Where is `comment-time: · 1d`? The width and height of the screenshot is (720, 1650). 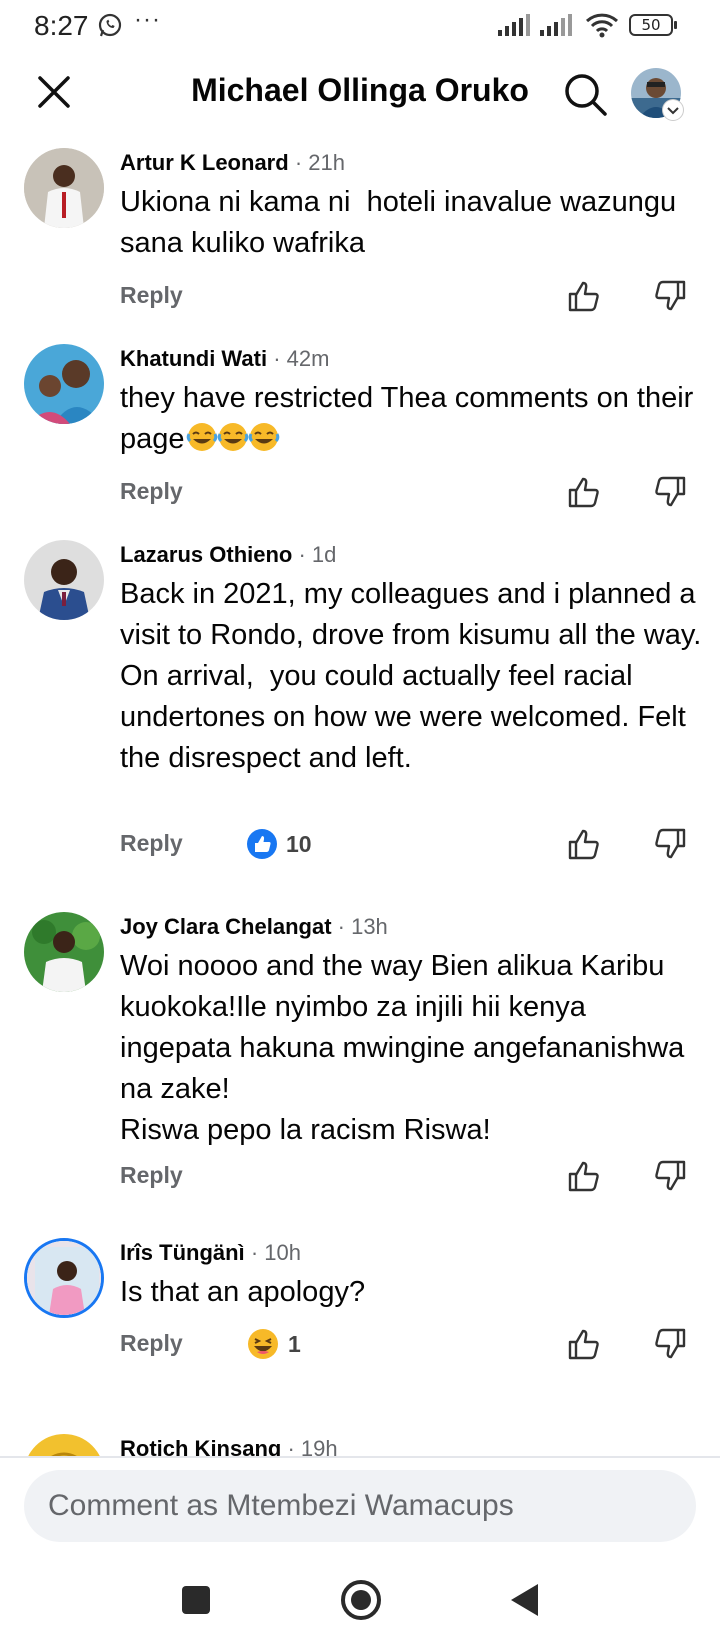
comment-time: · 1d is located at coordinates (317, 554).